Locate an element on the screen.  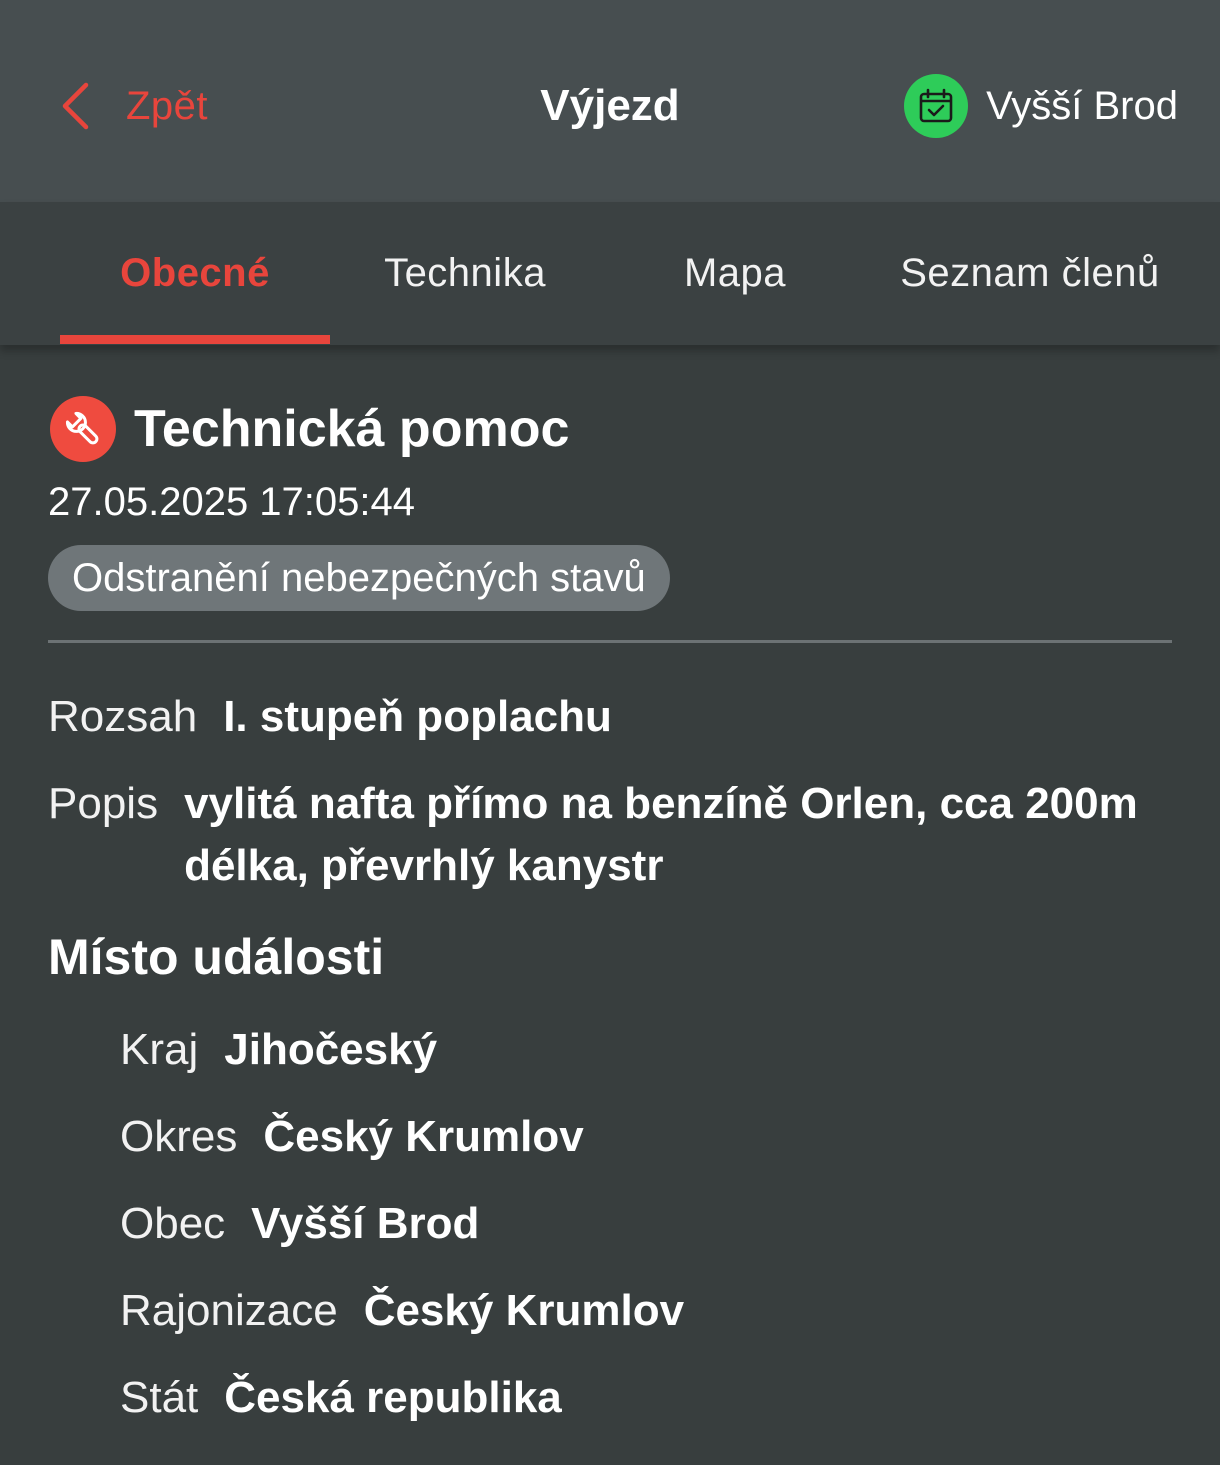
incident-type-row: Technická pomoc is located at coordinates (309, 429).